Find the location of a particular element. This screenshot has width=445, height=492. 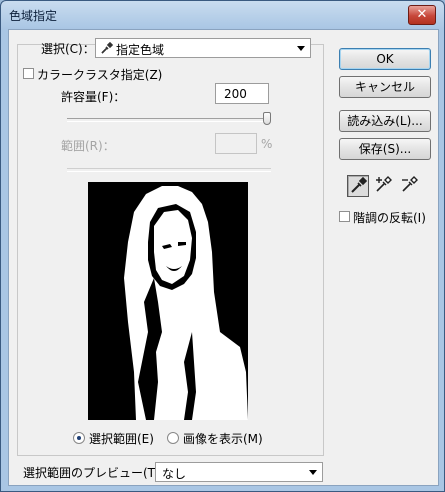

radio-image is located at coordinates (173, 438).